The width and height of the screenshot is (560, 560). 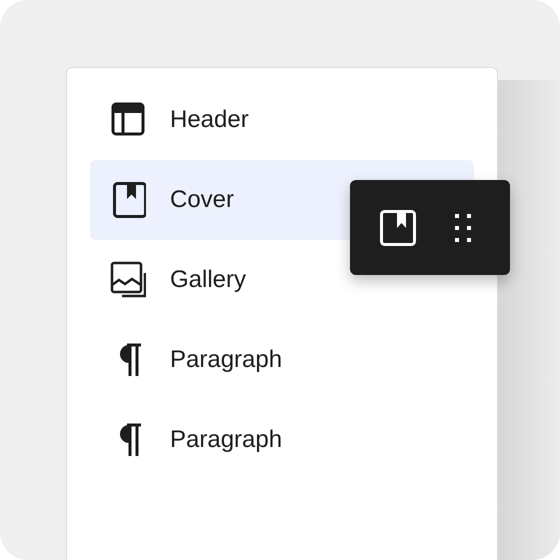 What do you see at coordinates (282, 280) in the screenshot?
I see `block-list-item: Gallery` at bounding box center [282, 280].